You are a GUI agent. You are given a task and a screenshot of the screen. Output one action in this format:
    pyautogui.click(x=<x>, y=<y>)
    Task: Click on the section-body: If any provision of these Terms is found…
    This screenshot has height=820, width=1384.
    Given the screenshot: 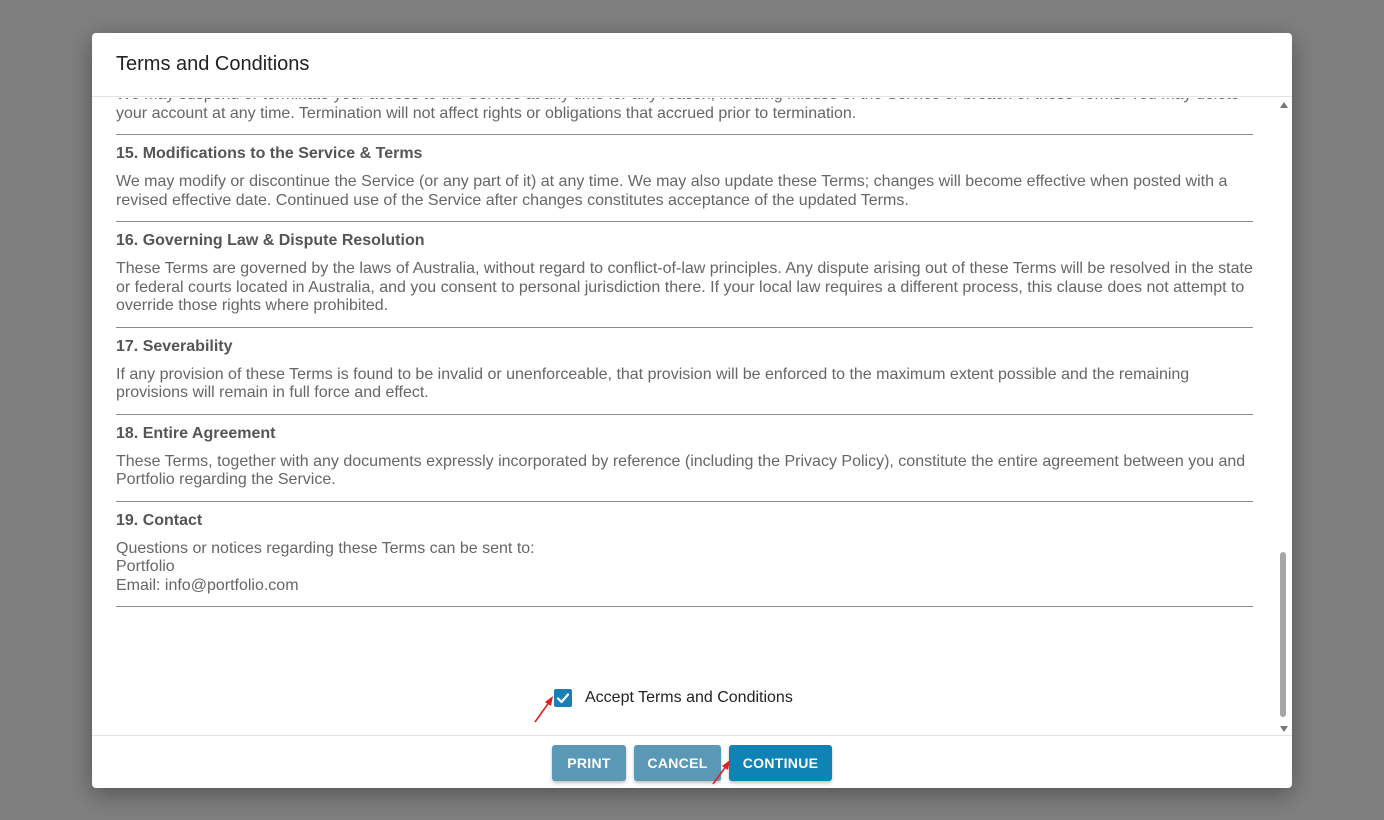 What is the action you would take?
    pyautogui.click(x=653, y=383)
    